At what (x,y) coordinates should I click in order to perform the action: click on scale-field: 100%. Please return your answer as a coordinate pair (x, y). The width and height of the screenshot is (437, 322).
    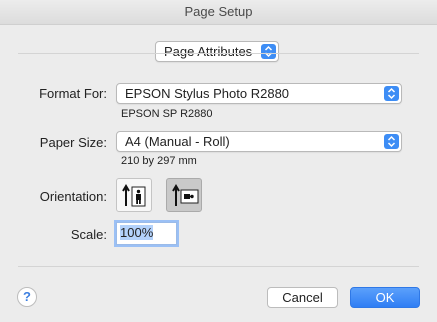
    Looking at the image, I should click on (146, 233).